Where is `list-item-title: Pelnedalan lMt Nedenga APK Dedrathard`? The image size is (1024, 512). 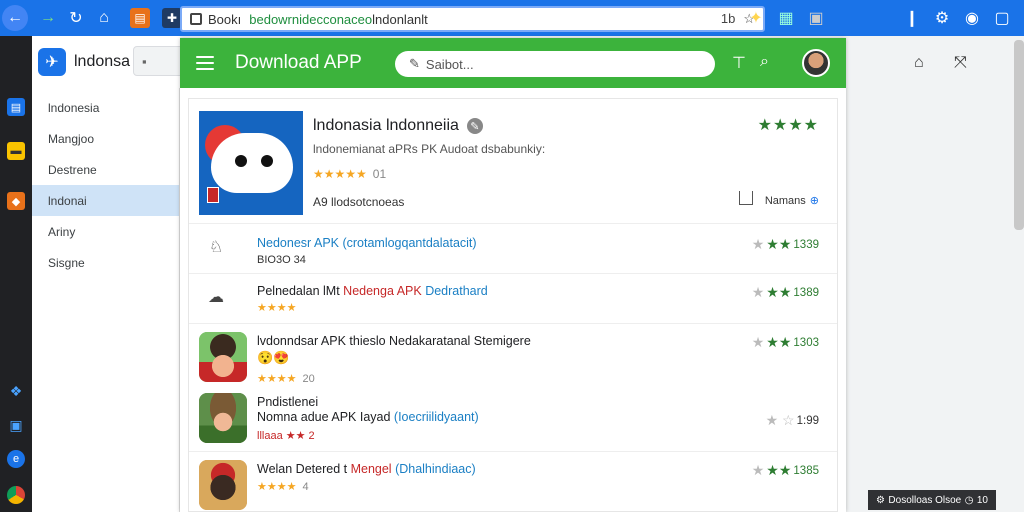 list-item-title: Pelnedalan lMt Nedenga APK Dedrathard is located at coordinates (372, 291).